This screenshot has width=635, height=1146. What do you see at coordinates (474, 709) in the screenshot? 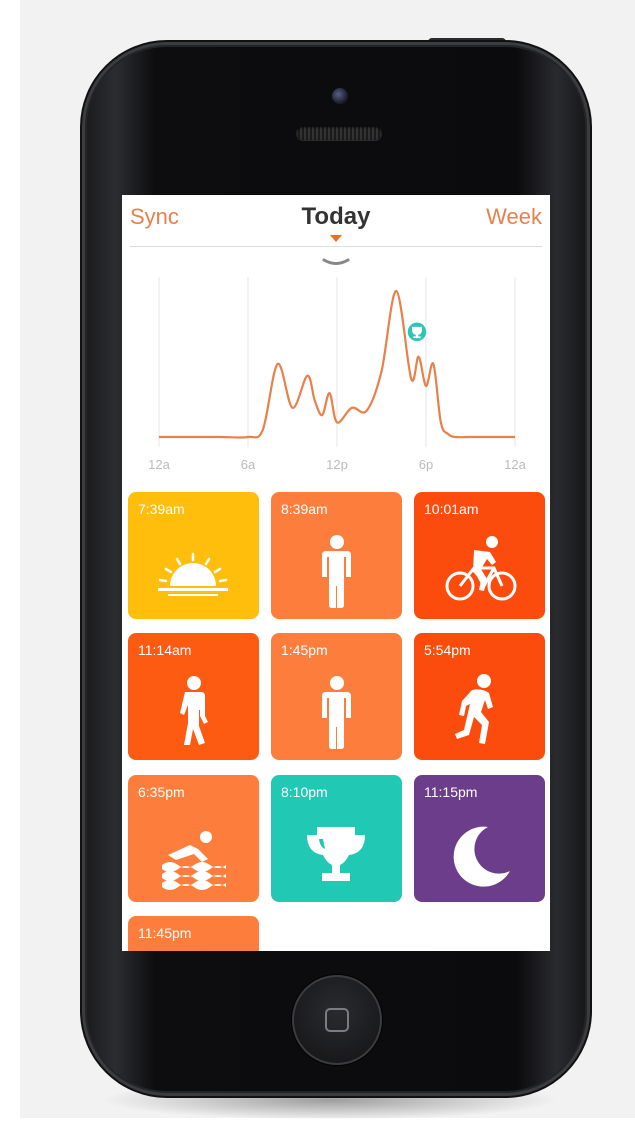
I see `running-person-icon` at bounding box center [474, 709].